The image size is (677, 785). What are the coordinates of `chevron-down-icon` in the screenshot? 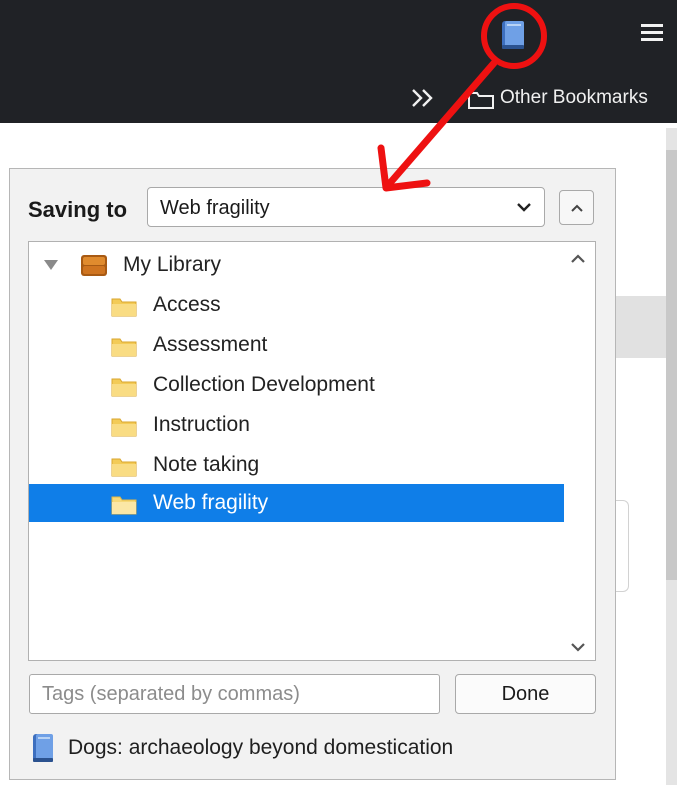 It's located at (524, 207).